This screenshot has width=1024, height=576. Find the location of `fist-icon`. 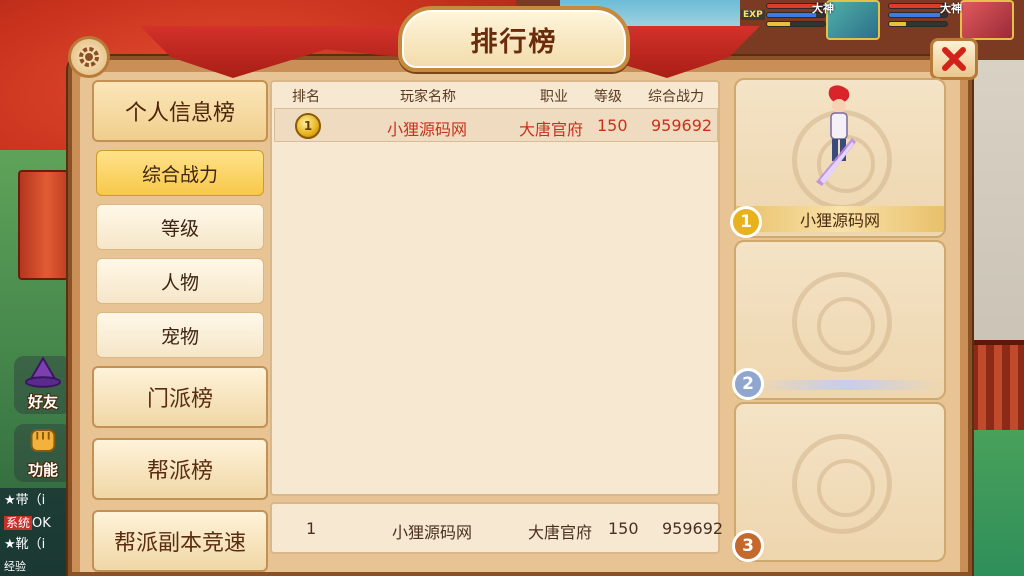

fist-icon is located at coordinates (43, 440).